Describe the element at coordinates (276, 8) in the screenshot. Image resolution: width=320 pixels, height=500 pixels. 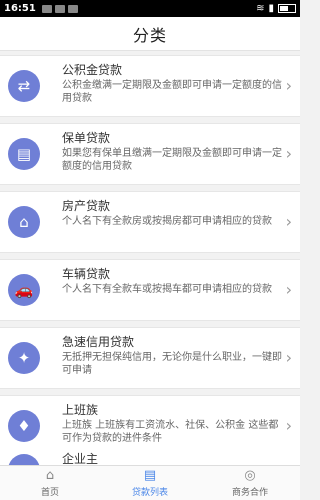
I see `system-icons: ≋ ▮` at that location.